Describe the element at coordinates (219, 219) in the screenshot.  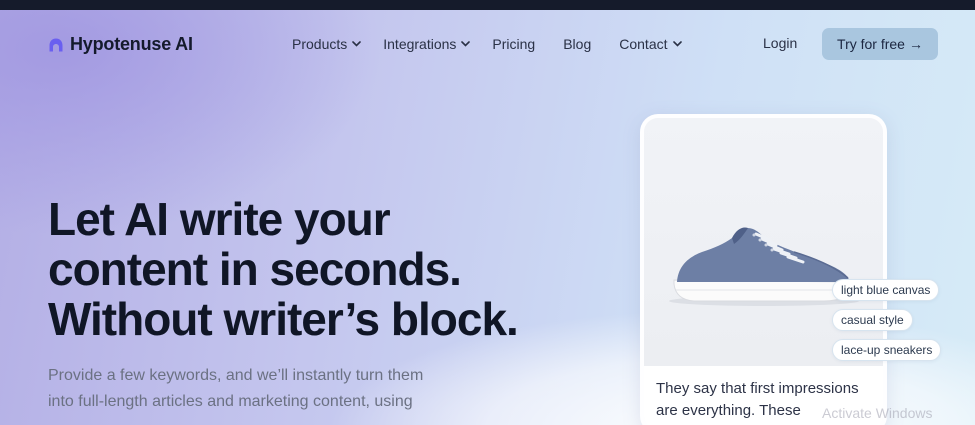
I see `headline-line: Let AI write your` at that location.